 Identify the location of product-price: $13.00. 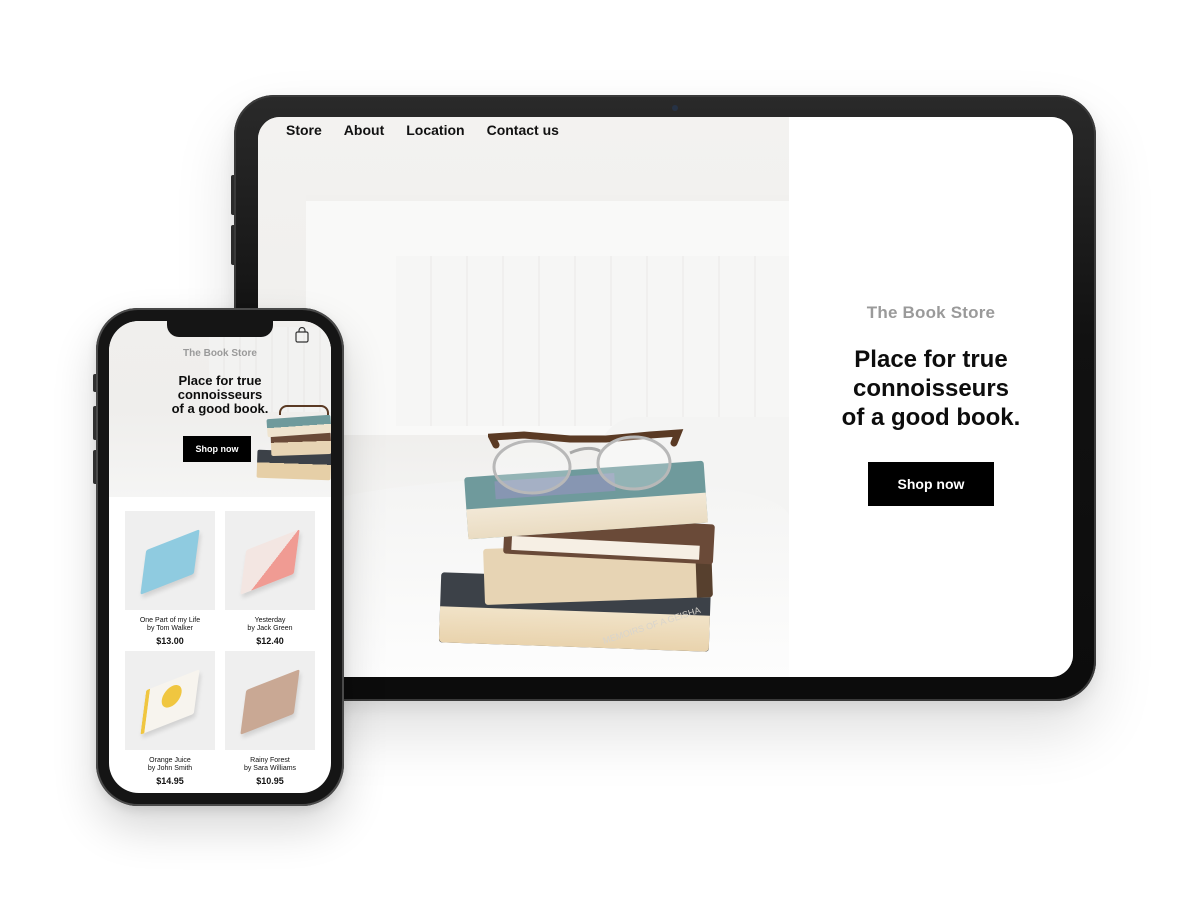
(170, 641).